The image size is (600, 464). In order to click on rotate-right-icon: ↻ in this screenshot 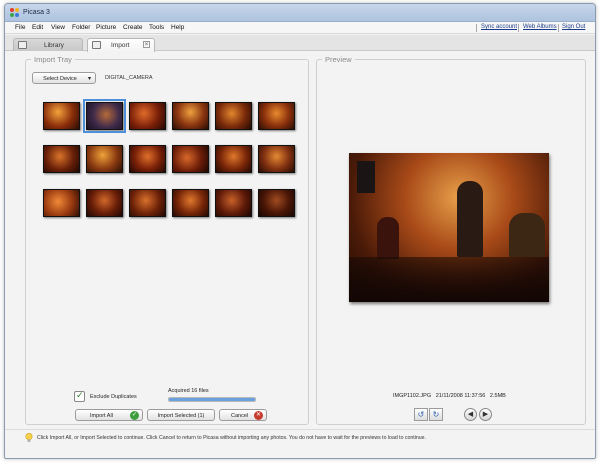, I will do `click(436, 414)`.